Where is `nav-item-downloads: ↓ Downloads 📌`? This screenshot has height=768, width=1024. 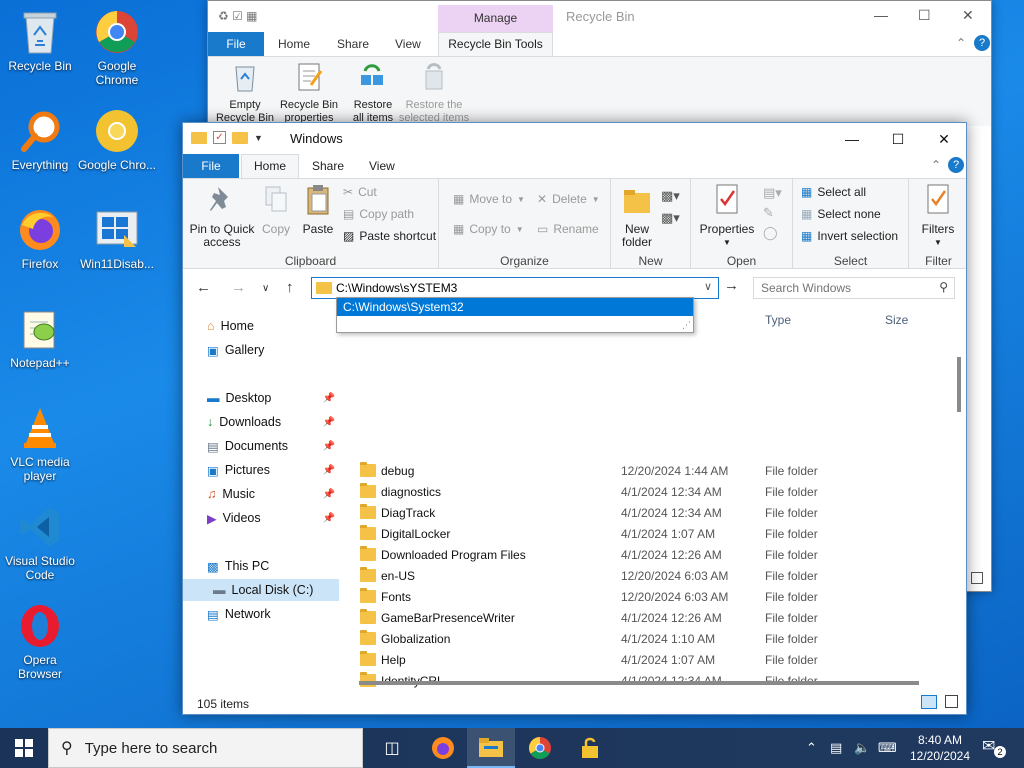 nav-item-downloads: ↓ Downloads 📌 is located at coordinates (261, 422).